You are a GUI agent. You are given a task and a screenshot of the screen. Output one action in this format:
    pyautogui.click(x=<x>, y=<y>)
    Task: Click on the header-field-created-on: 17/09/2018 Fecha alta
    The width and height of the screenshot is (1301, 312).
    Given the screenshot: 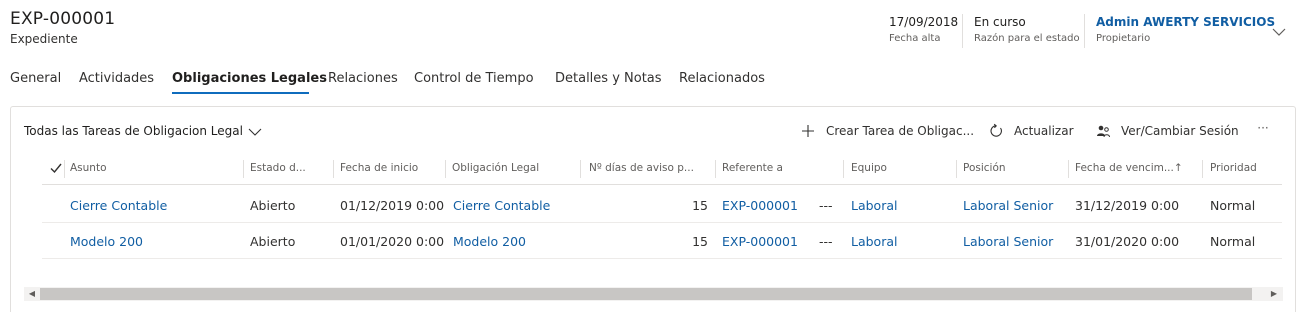 What is the action you would take?
    pyautogui.click(x=923, y=30)
    